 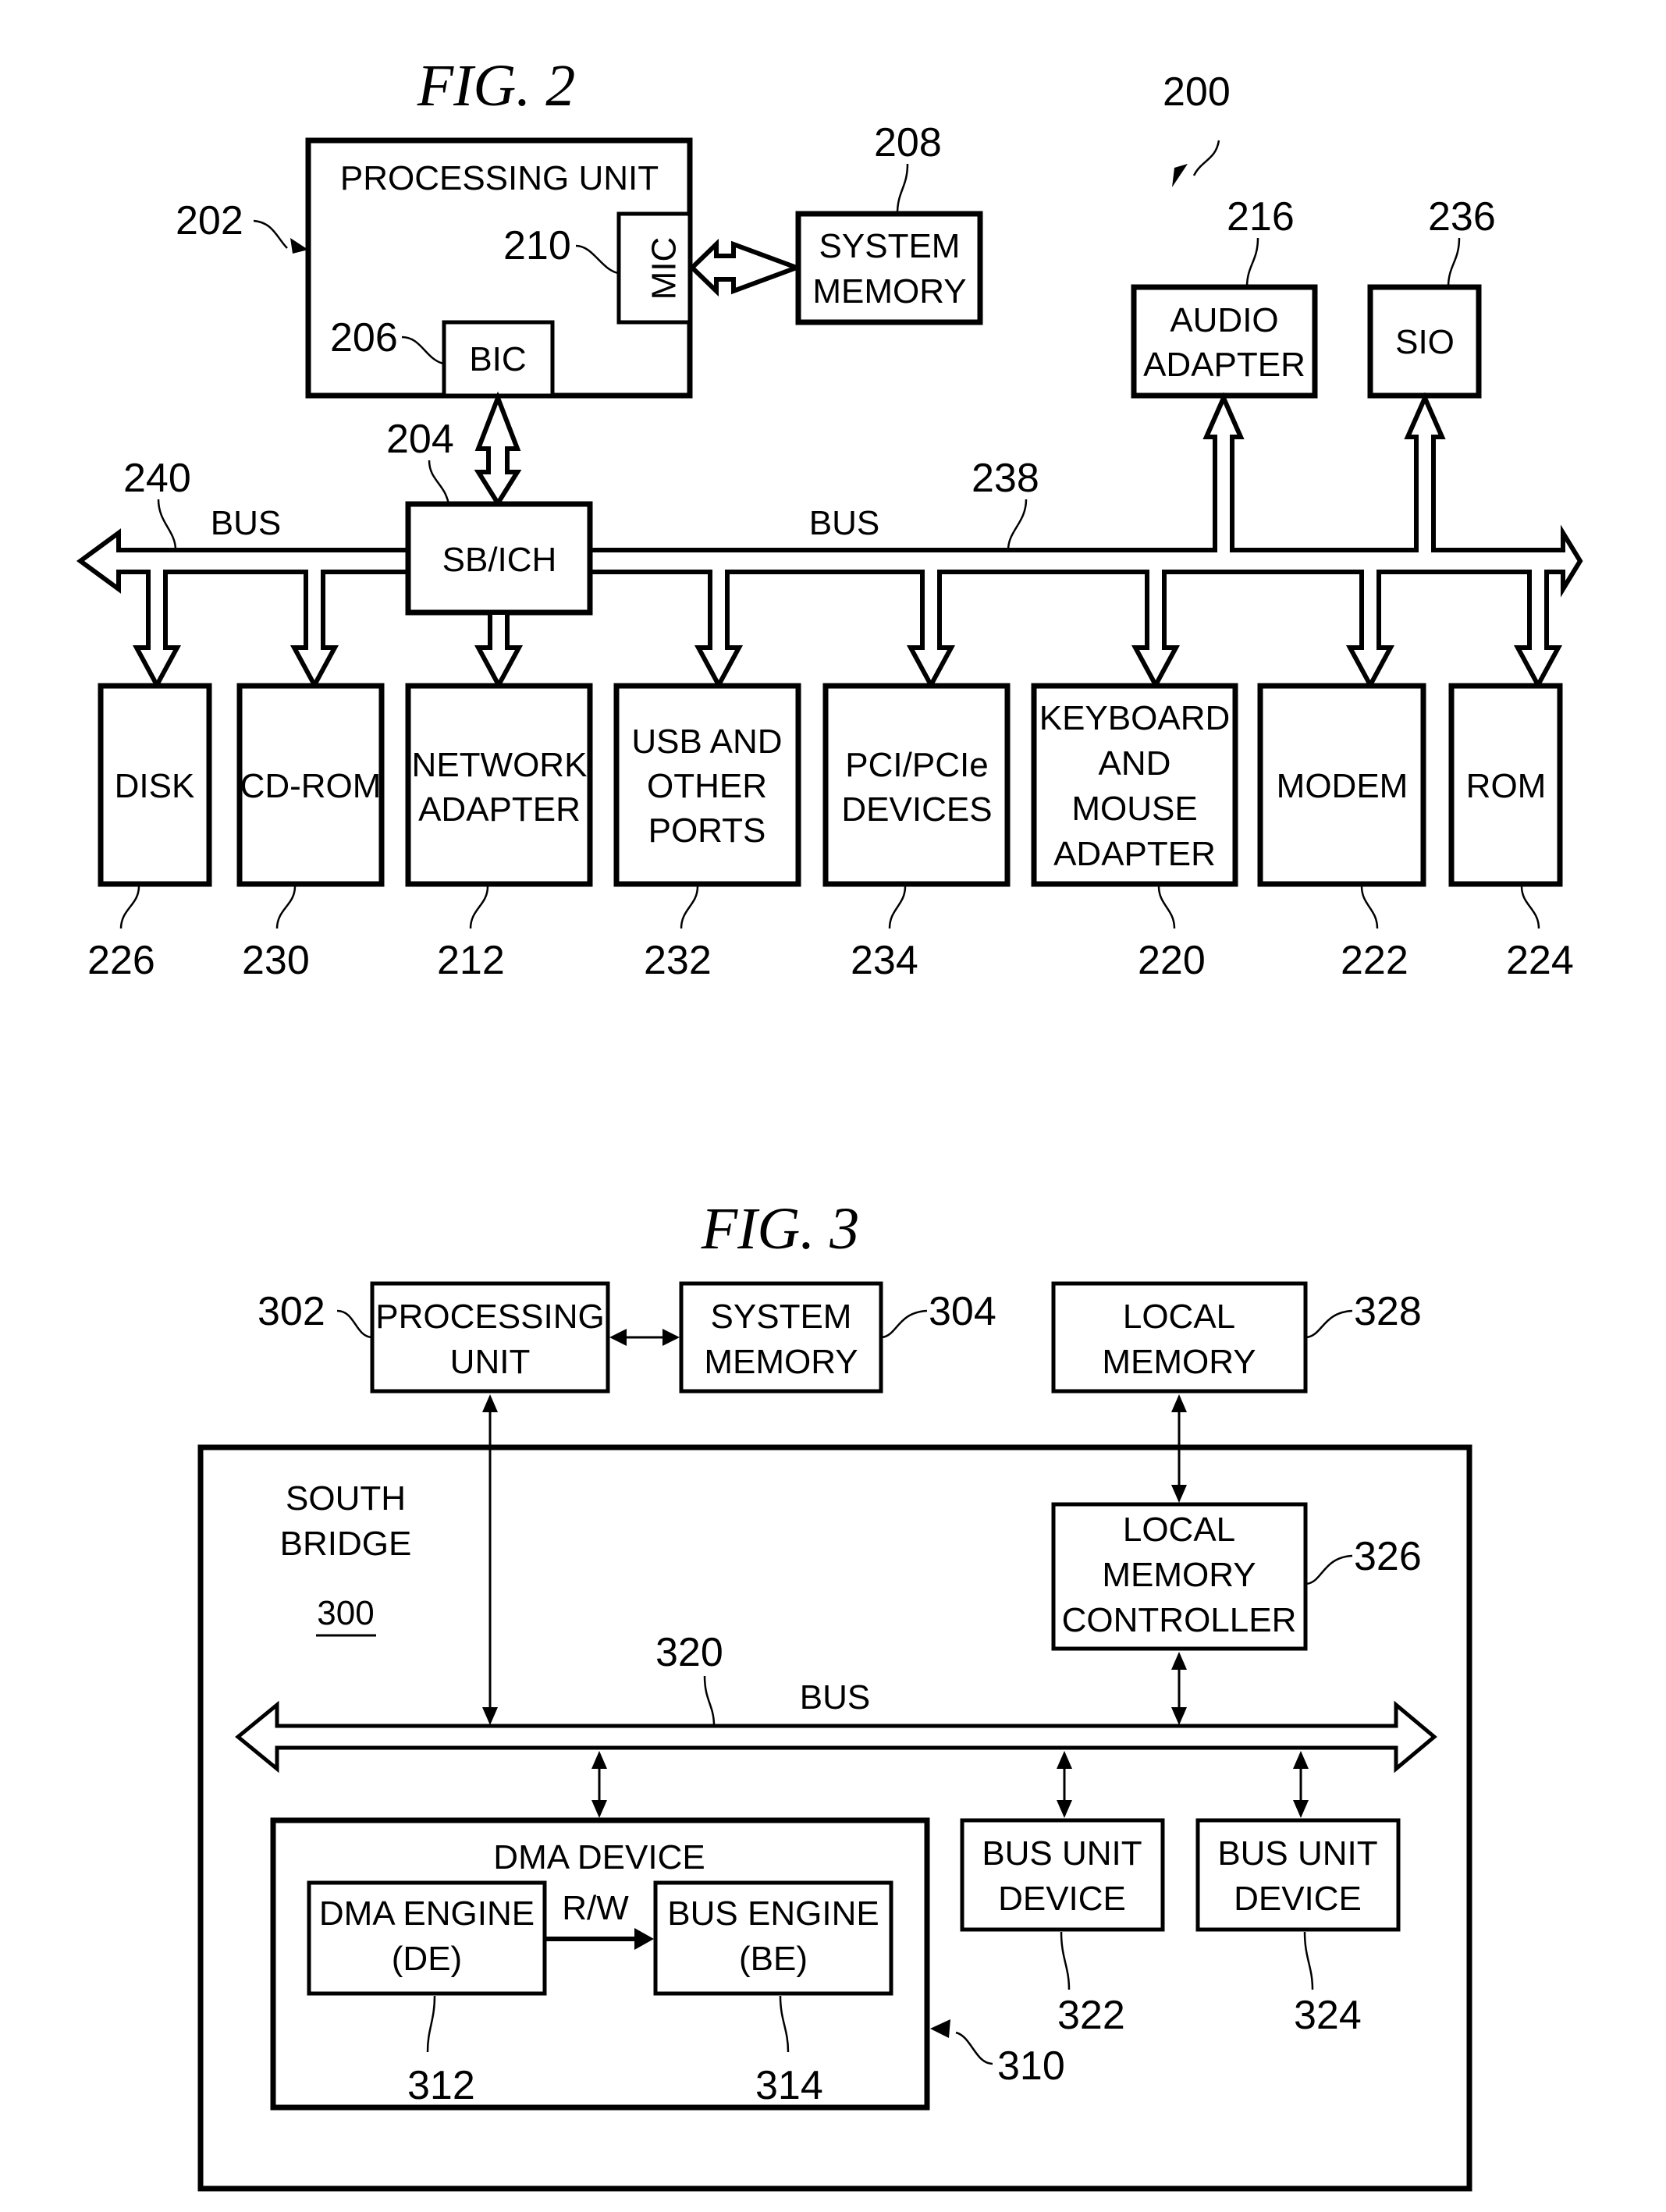 What do you see at coordinates (1298, 1899) in the screenshot?
I see `bus-unit-2-line2: DEVICE` at bounding box center [1298, 1899].